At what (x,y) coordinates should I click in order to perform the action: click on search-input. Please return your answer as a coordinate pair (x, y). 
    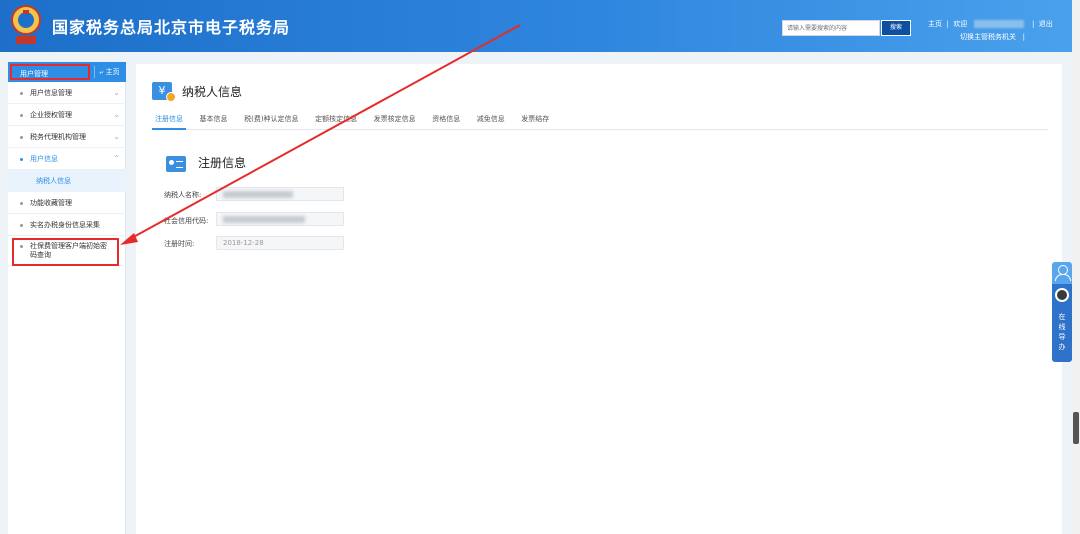
    Looking at the image, I should click on (831, 28).